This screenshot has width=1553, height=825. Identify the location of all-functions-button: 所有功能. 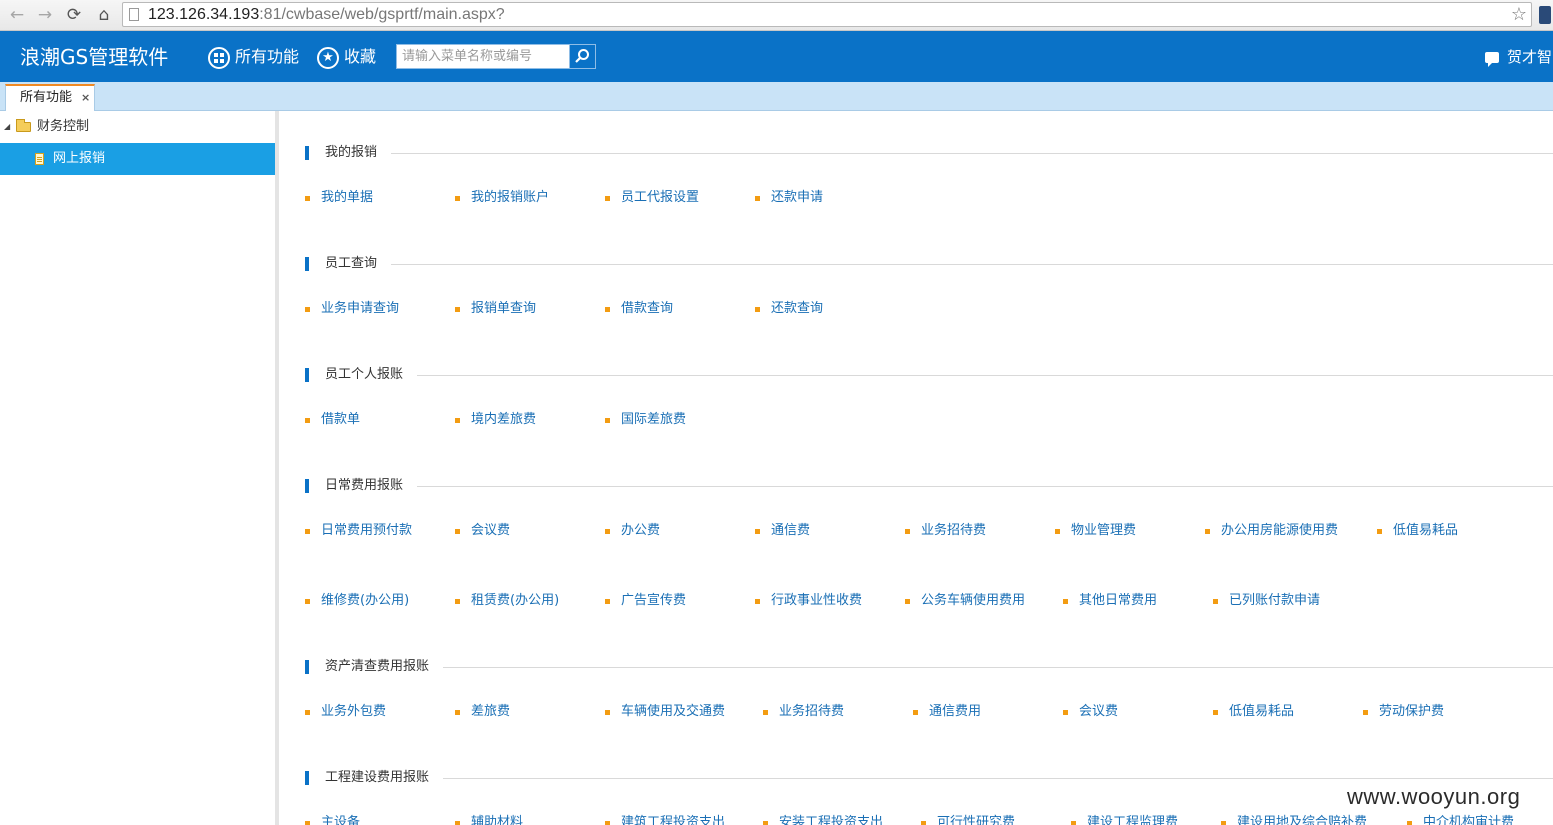
(253, 57).